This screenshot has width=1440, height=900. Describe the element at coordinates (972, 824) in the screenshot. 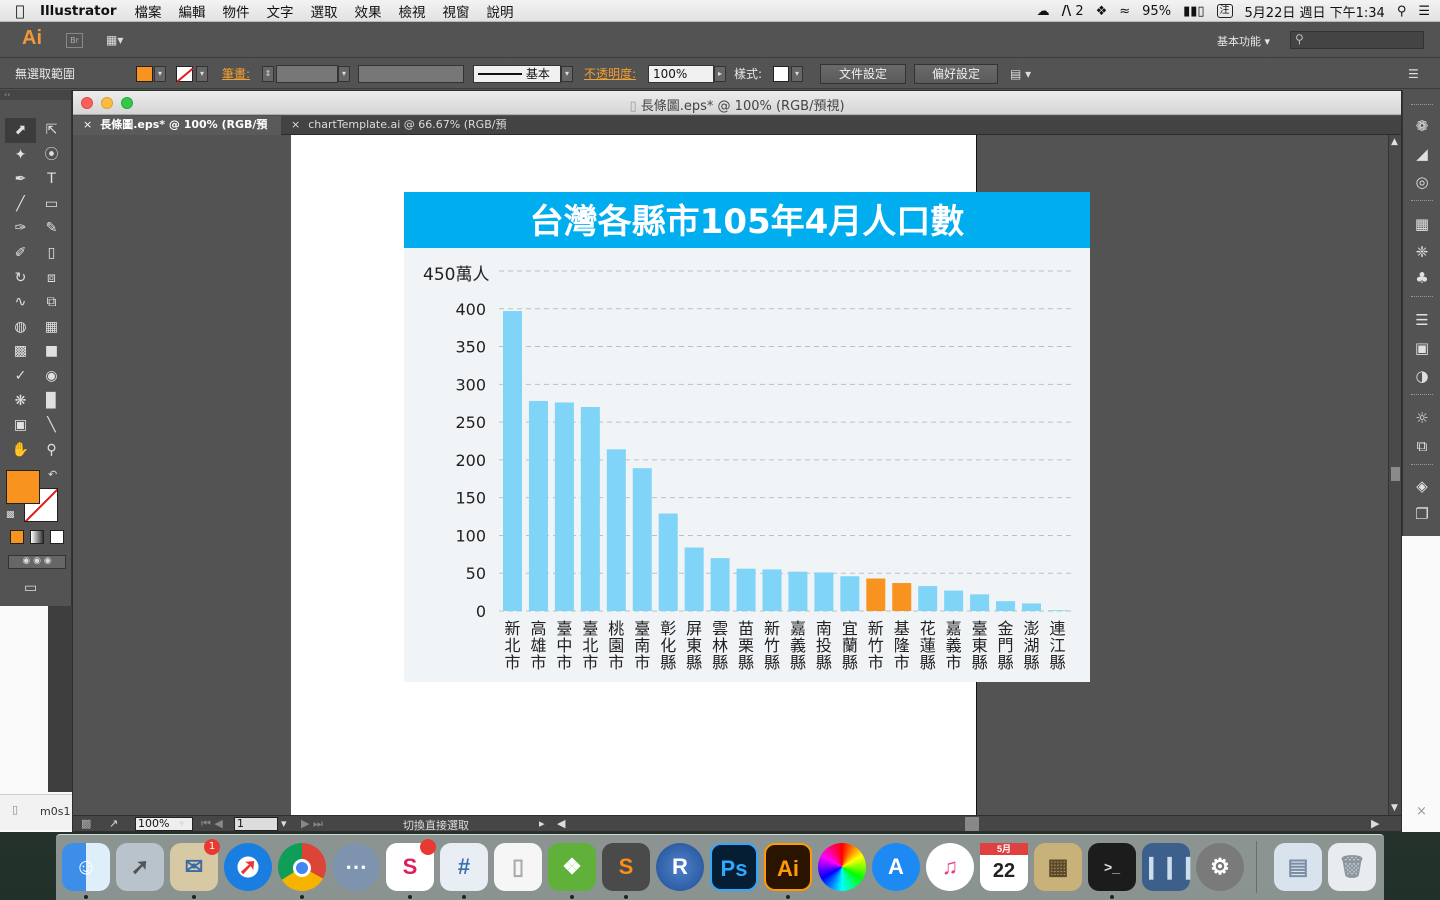

I see `horizontal-scroll-thumb` at that location.